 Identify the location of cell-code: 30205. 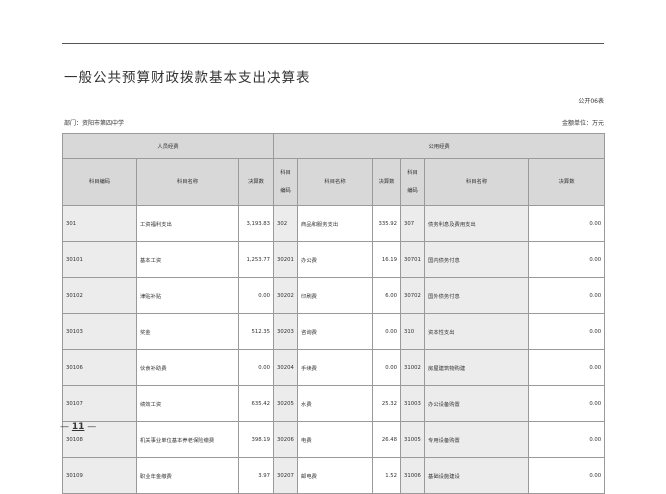
(286, 403).